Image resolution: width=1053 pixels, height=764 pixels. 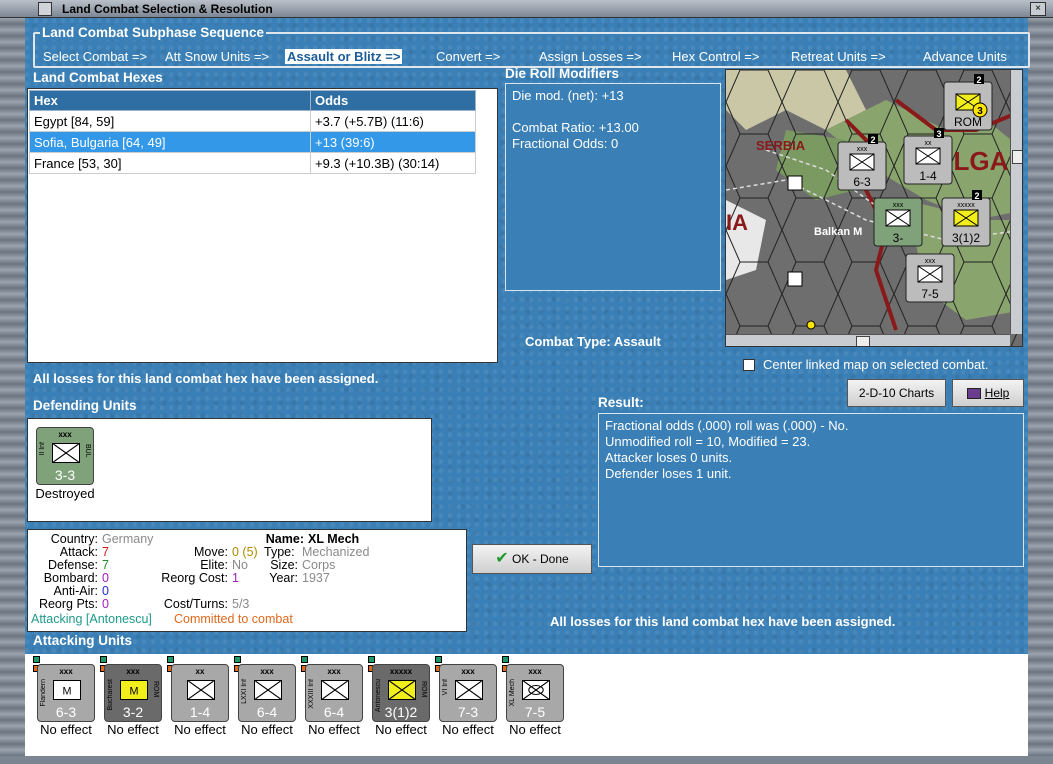 I want to click on unit-size: xxxxx, so click(x=401, y=671).